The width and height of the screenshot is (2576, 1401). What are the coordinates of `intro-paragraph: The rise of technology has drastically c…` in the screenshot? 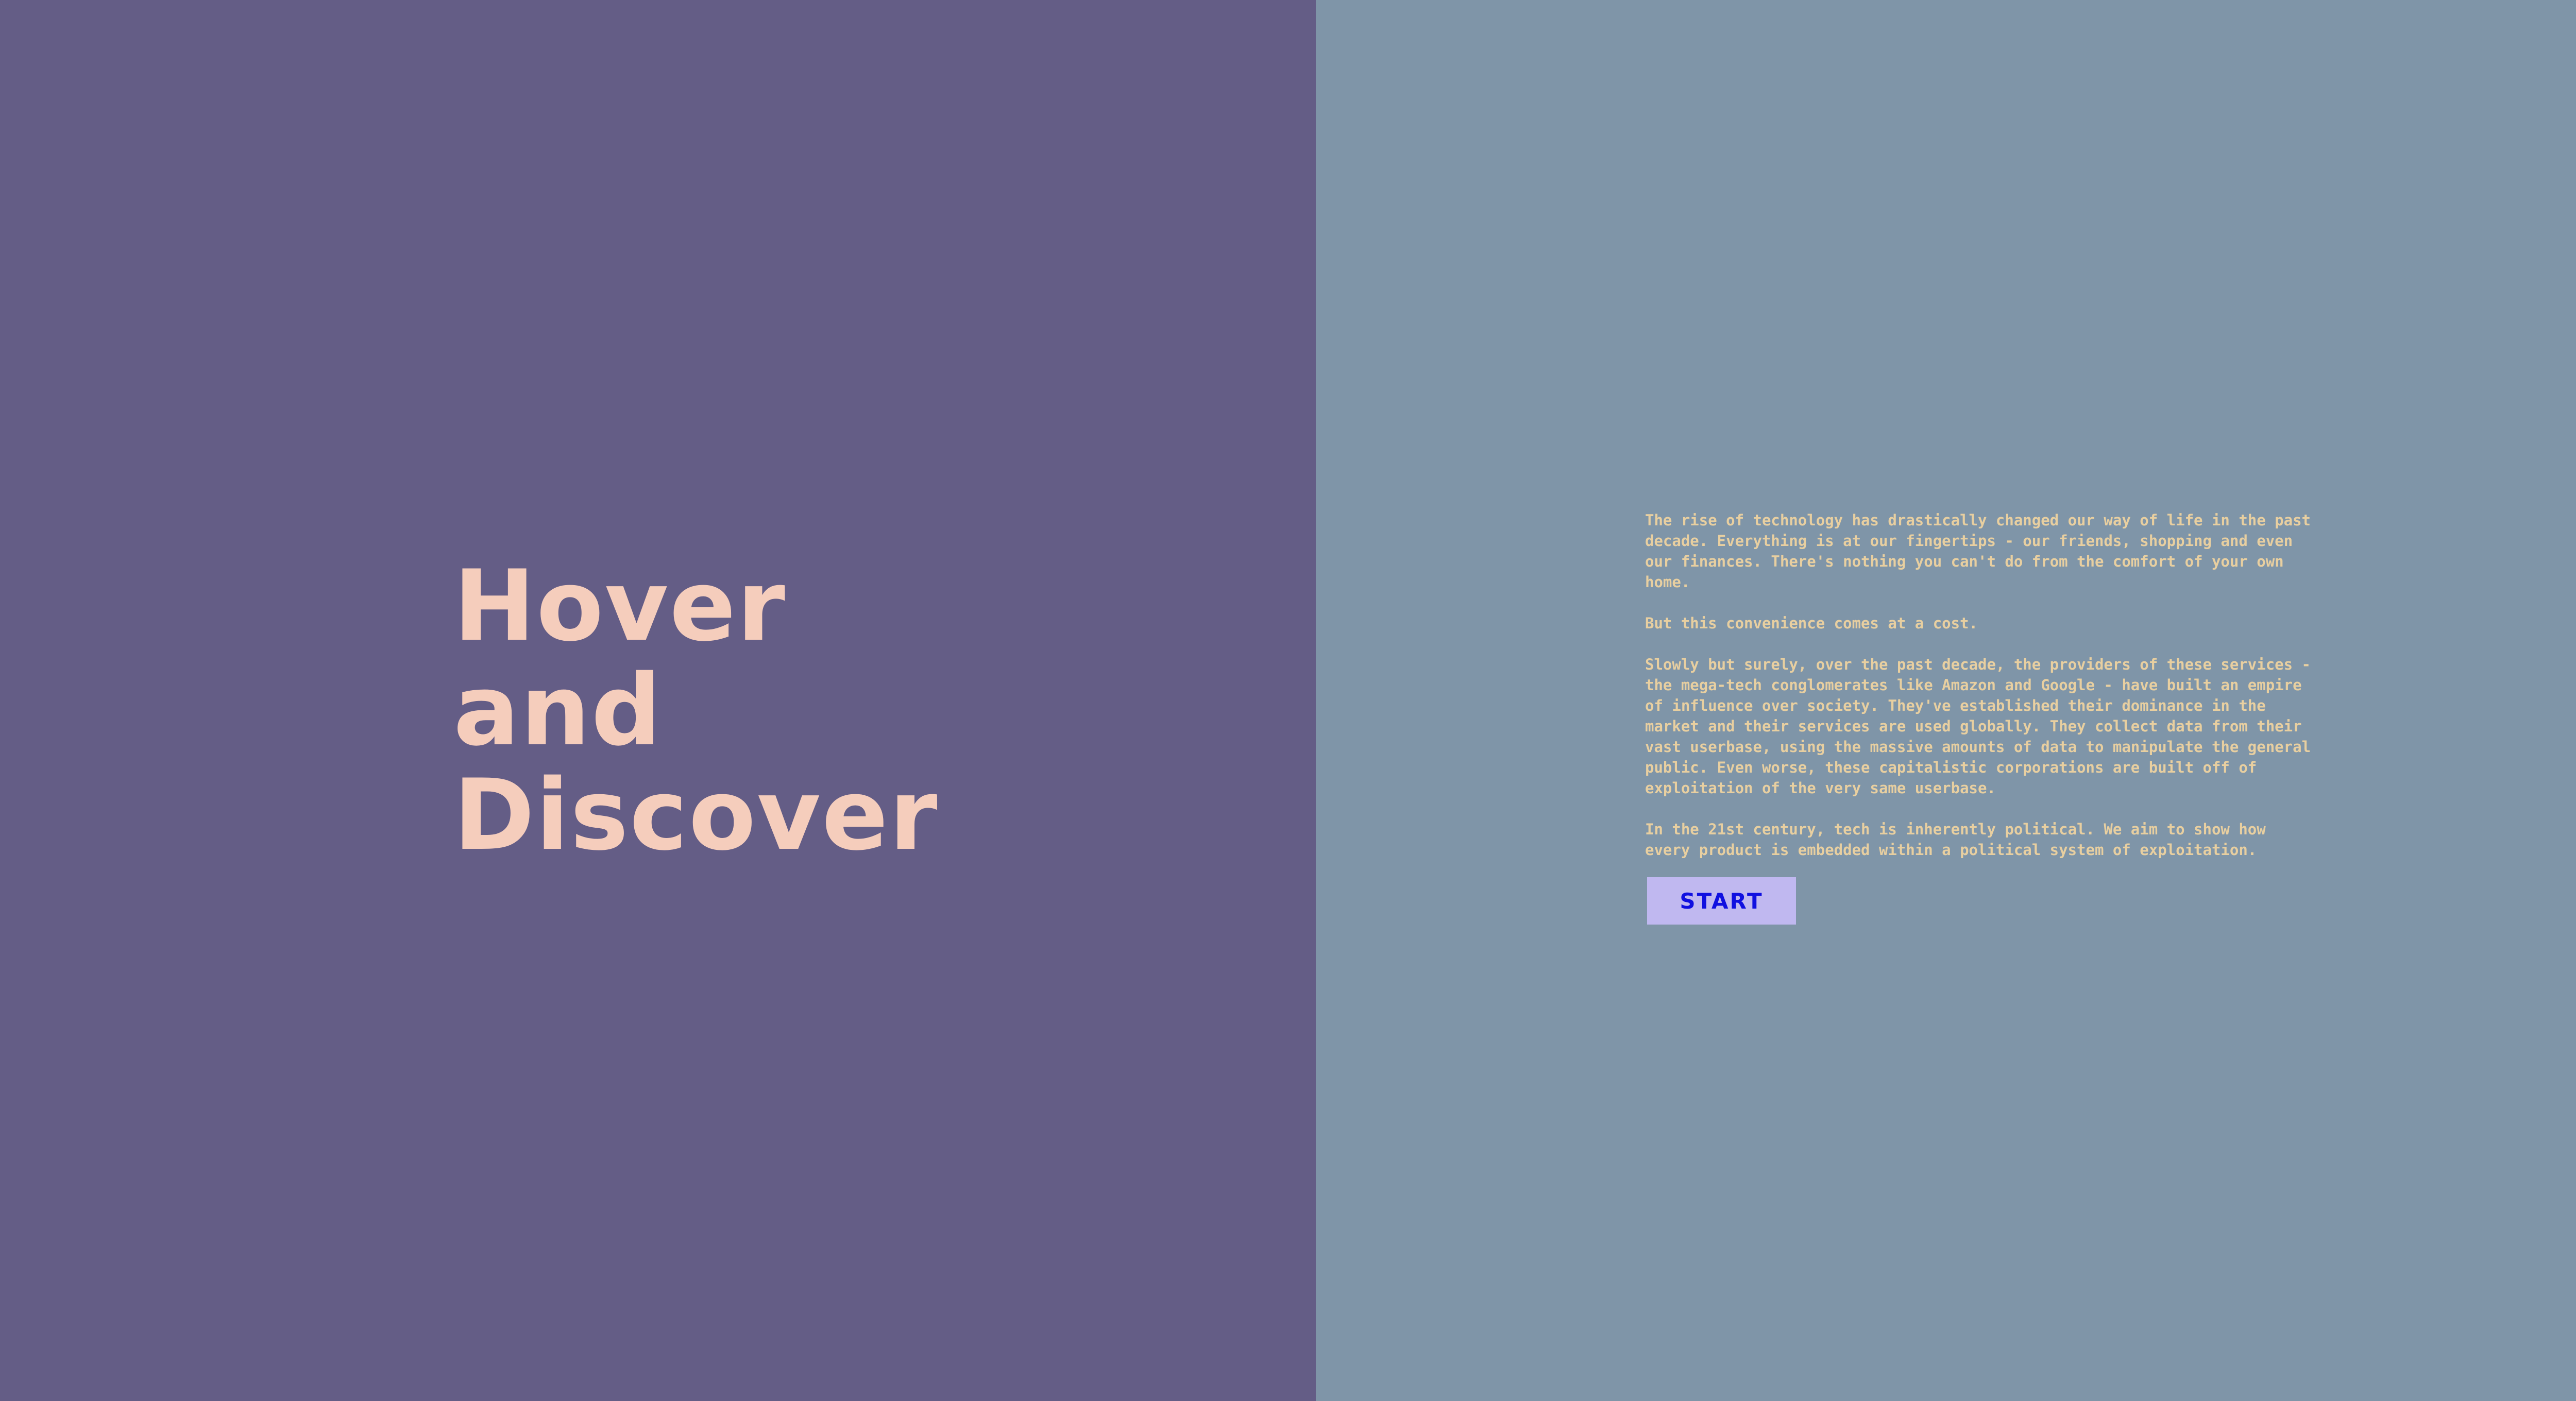 It's located at (1978, 551).